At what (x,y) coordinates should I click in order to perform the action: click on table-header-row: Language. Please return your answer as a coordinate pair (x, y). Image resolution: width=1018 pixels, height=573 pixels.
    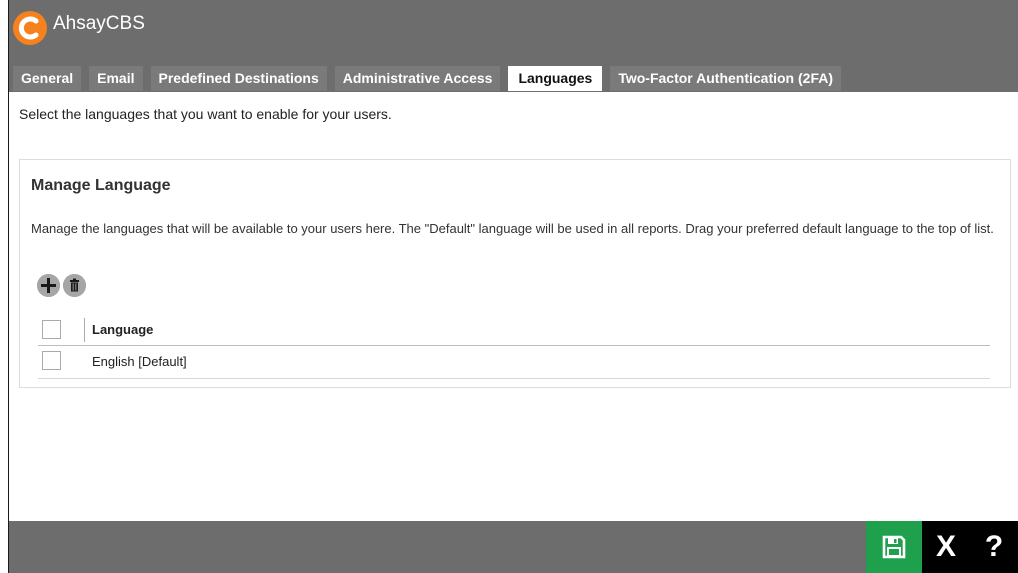
    Looking at the image, I should click on (514, 330).